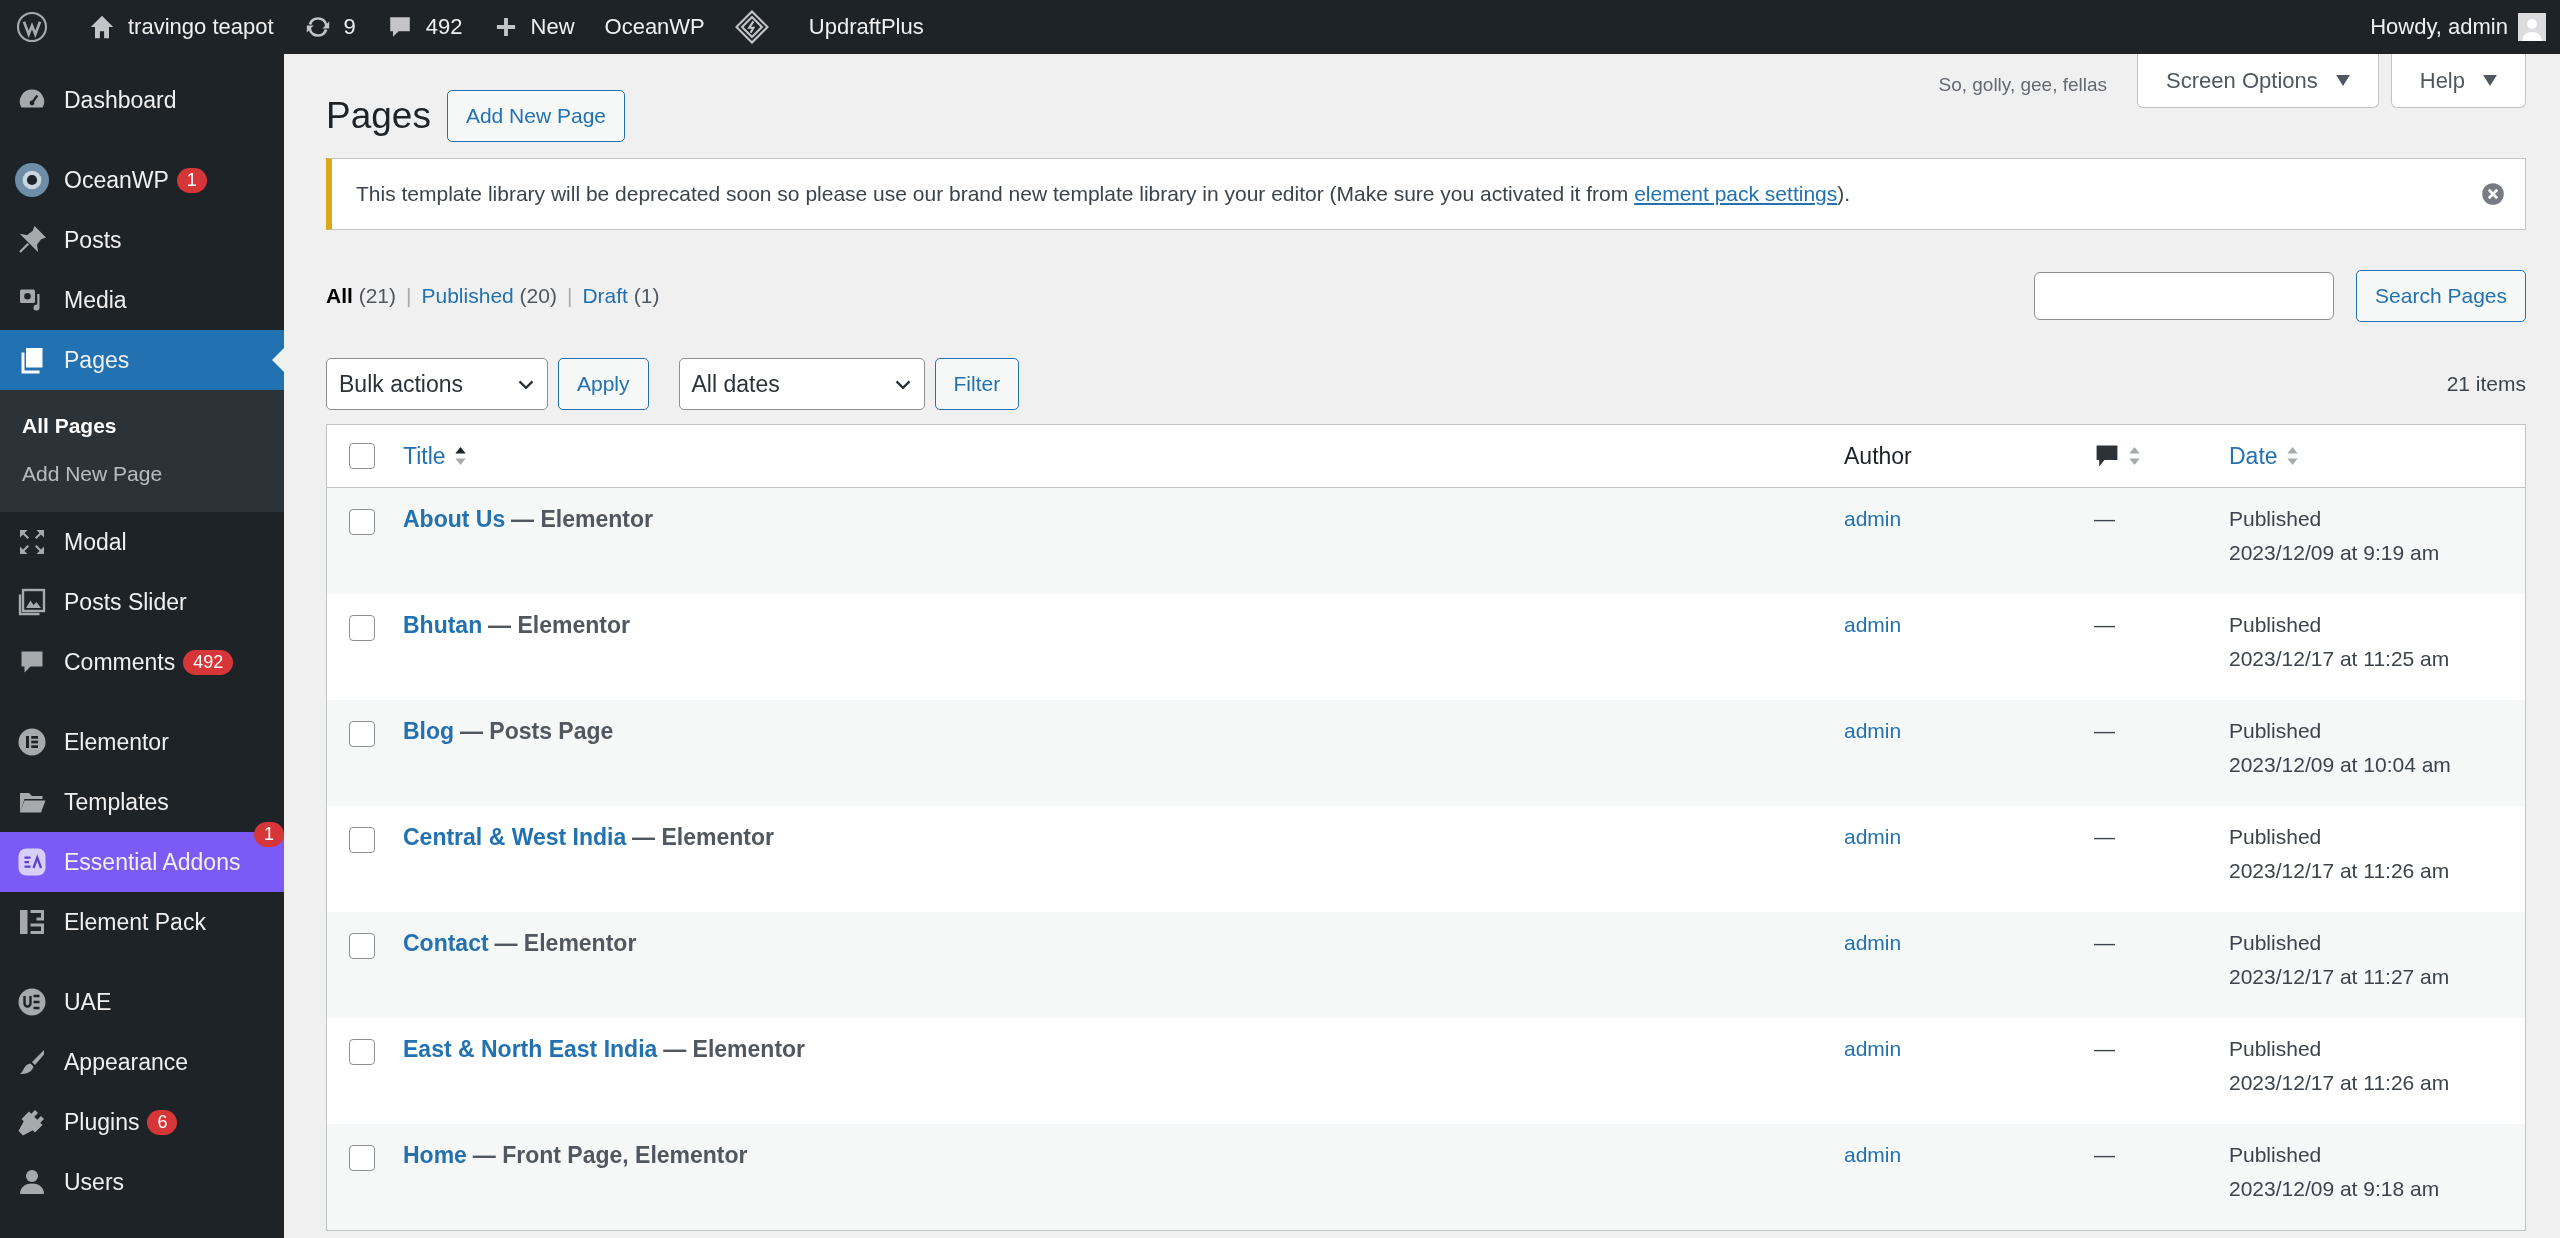 This screenshot has width=2560, height=1238. What do you see at coordinates (2490, 80) in the screenshot?
I see `caret-icon` at bounding box center [2490, 80].